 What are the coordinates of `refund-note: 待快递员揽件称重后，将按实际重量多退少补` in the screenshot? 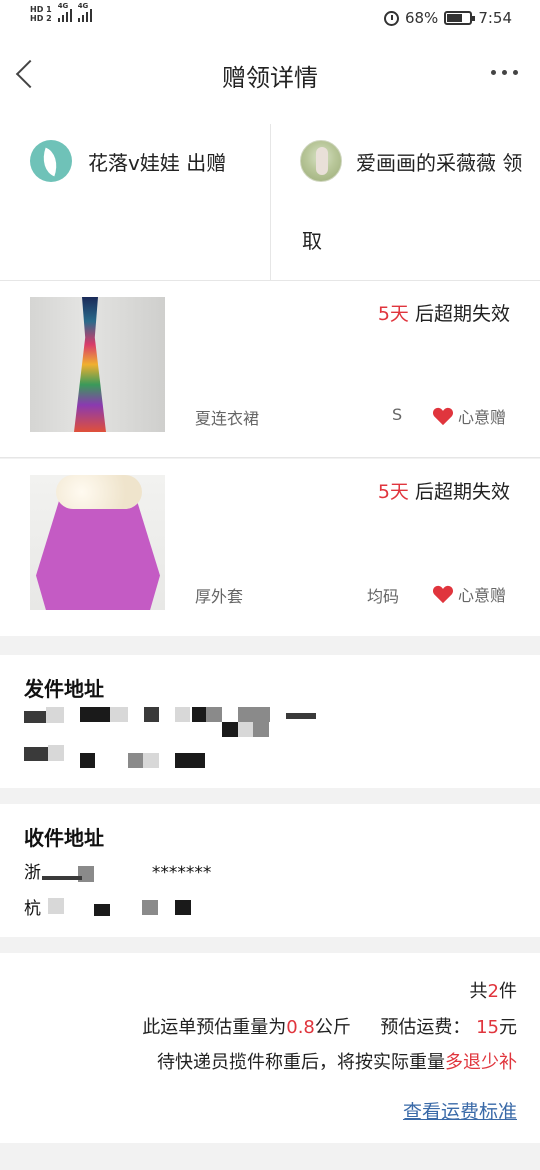 It's located at (337, 1061).